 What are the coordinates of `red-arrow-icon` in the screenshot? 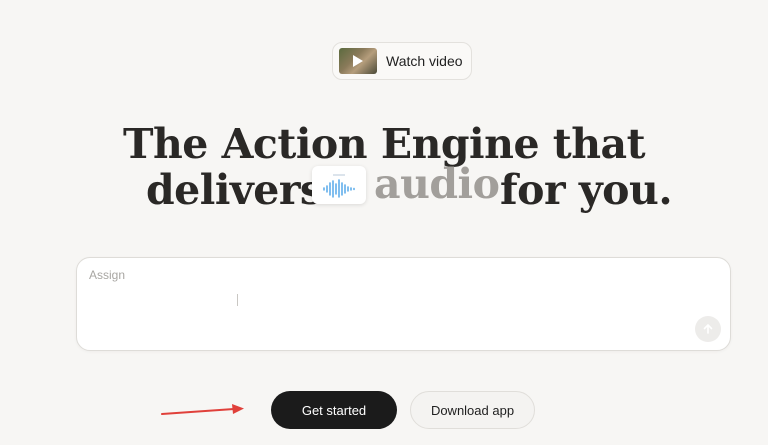 It's located at (202, 409).